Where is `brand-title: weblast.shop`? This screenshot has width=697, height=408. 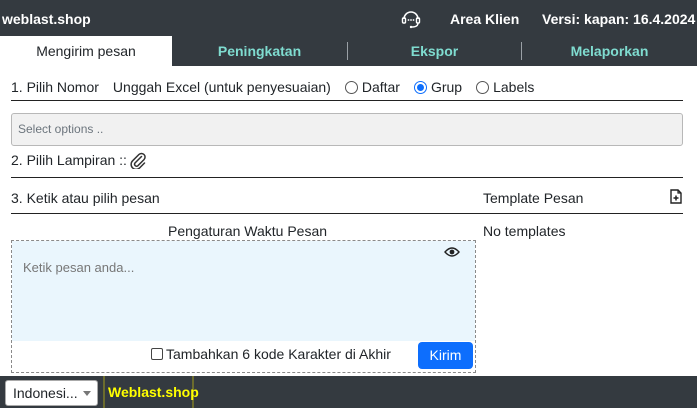
brand-title: weblast.shop is located at coordinates (46, 19).